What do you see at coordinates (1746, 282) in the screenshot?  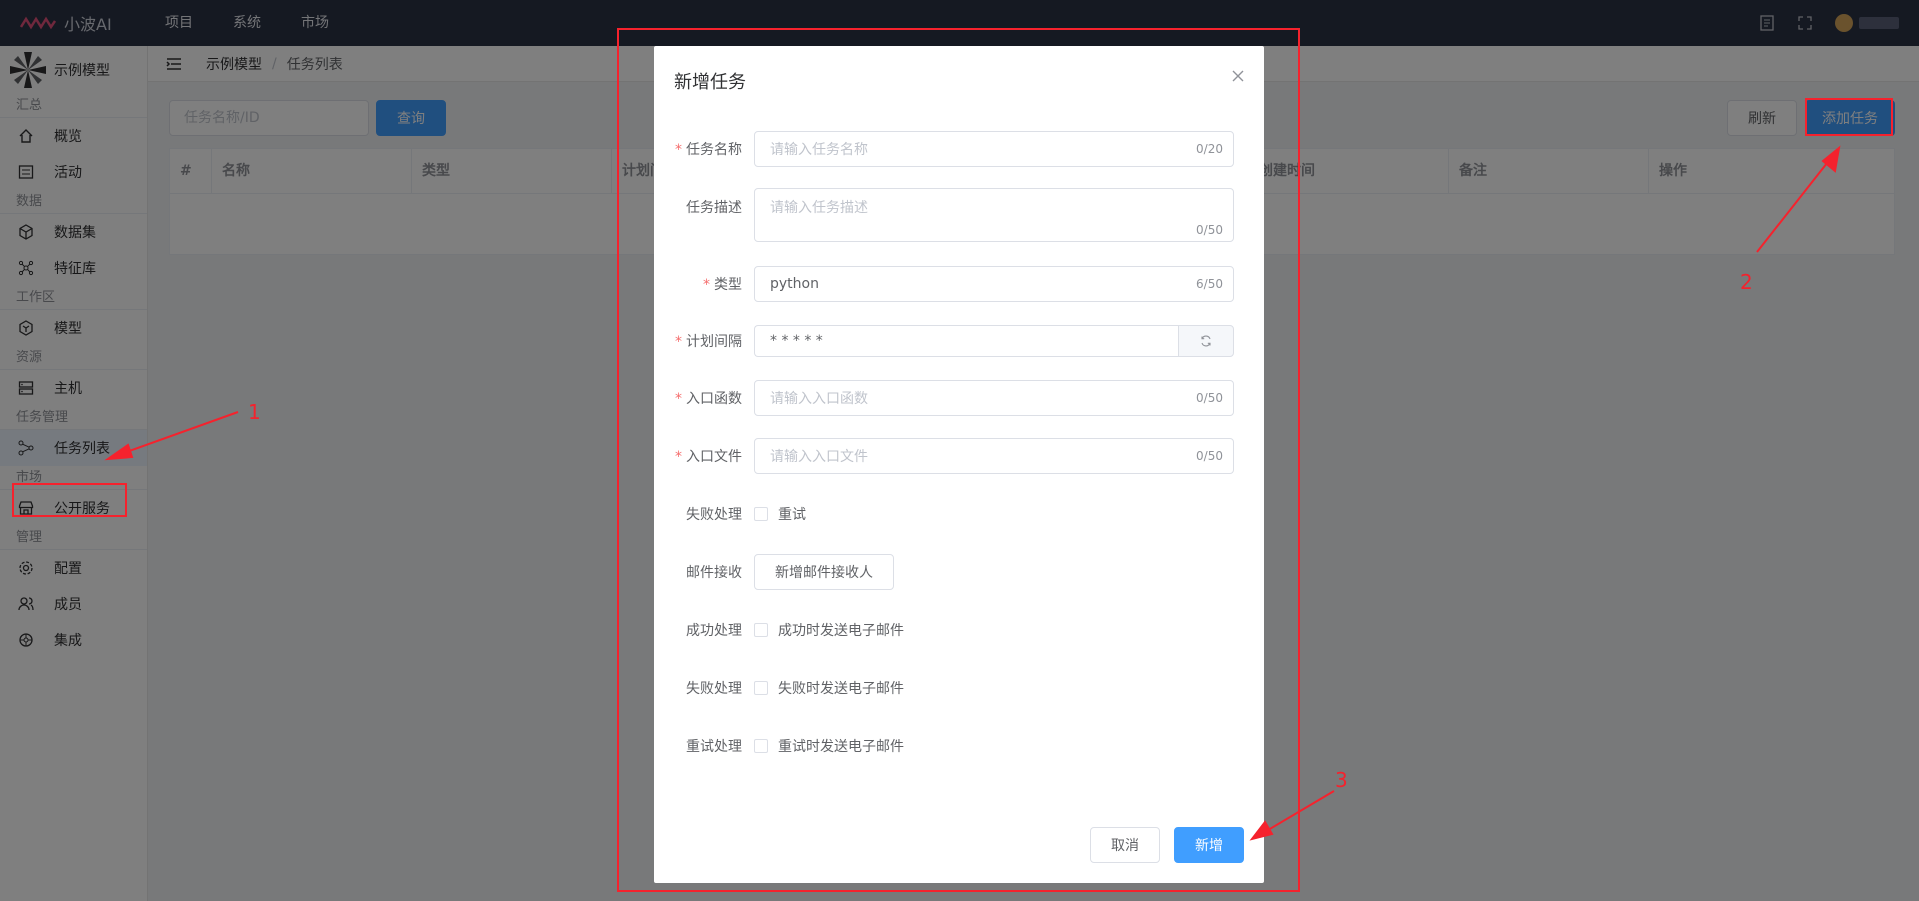 I see `annotation-number-2: 2` at bounding box center [1746, 282].